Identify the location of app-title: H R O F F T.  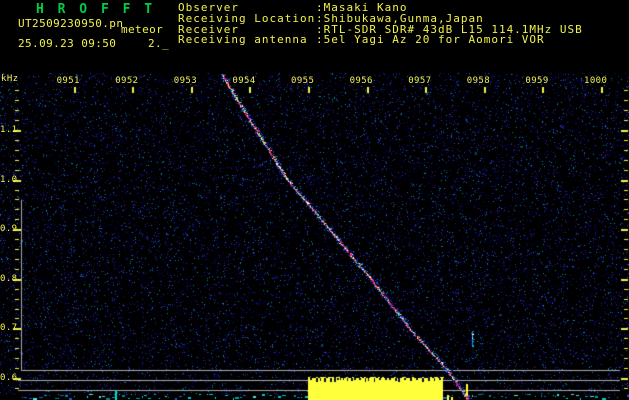
(96, 9).